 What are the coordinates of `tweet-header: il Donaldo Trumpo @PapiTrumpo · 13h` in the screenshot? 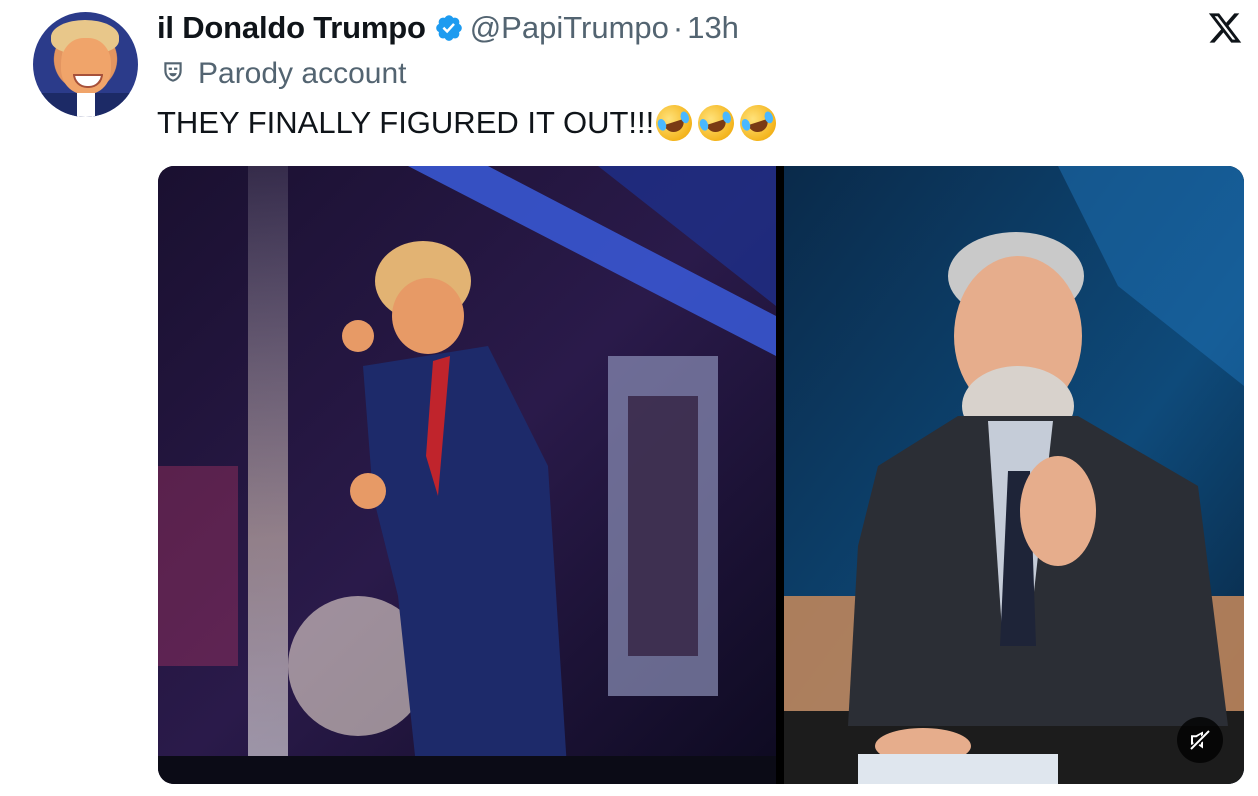 It's located at (448, 28).